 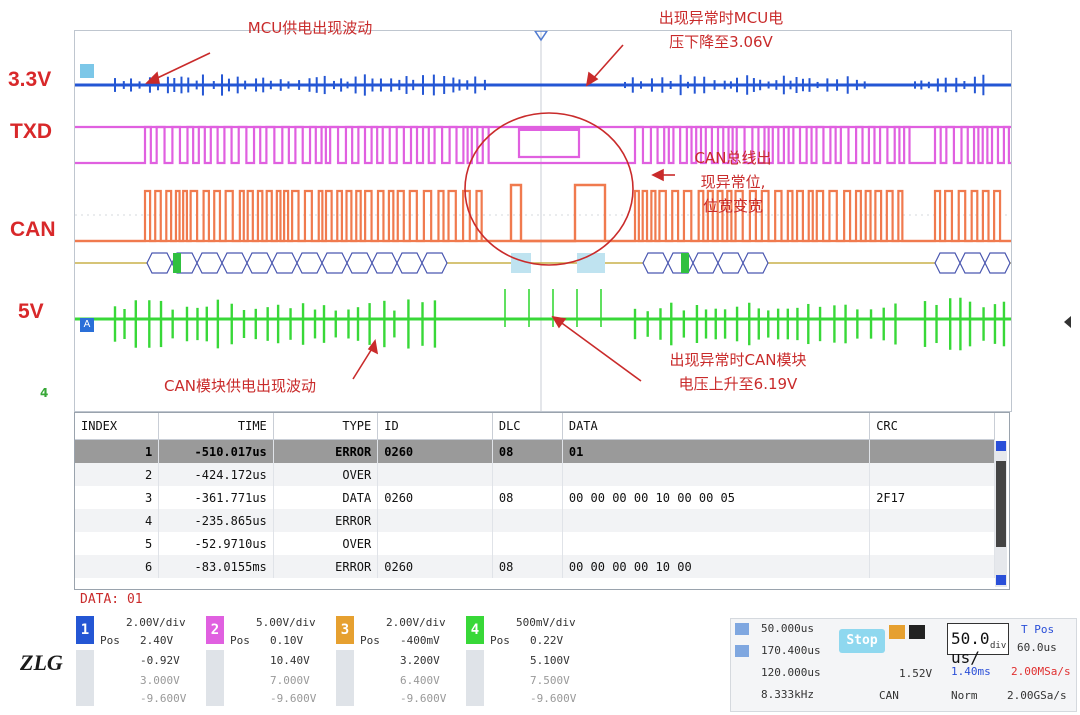 What do you see at coordinates (1001, 446) in the screenshot?
I see `scroll-up-button` at bounding box center [1001, 446].